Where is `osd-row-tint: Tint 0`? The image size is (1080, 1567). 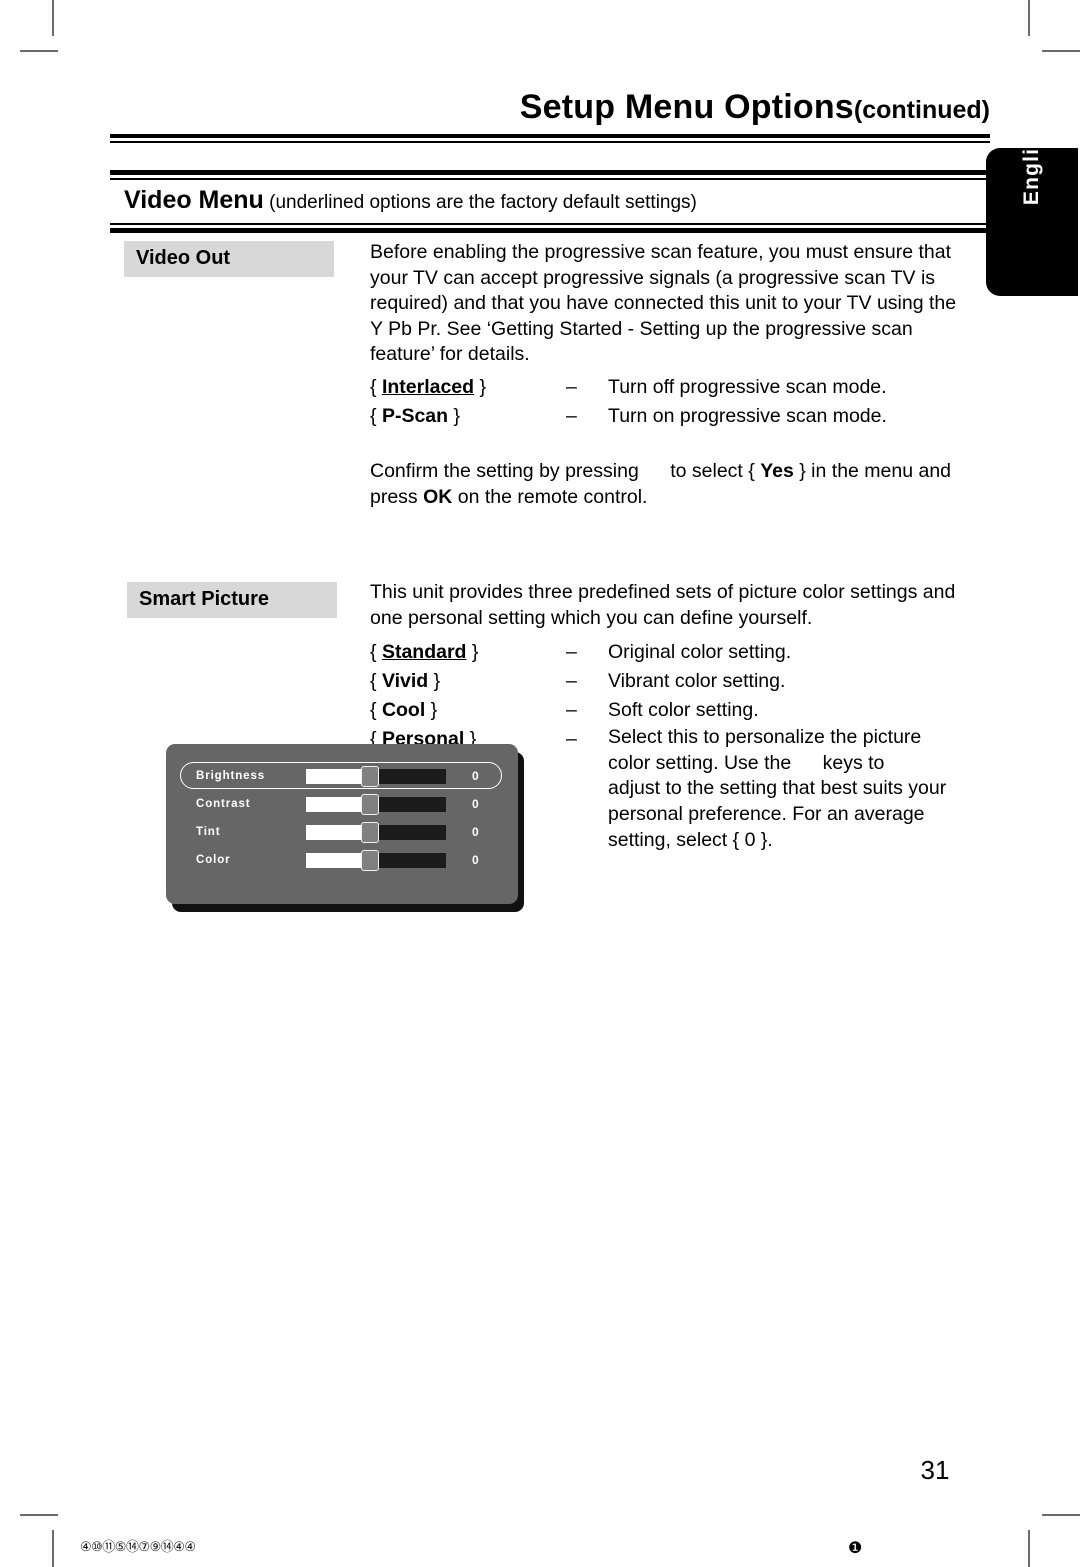
osd-row-tint: Tint 0 is located at coordinates (342, 832).